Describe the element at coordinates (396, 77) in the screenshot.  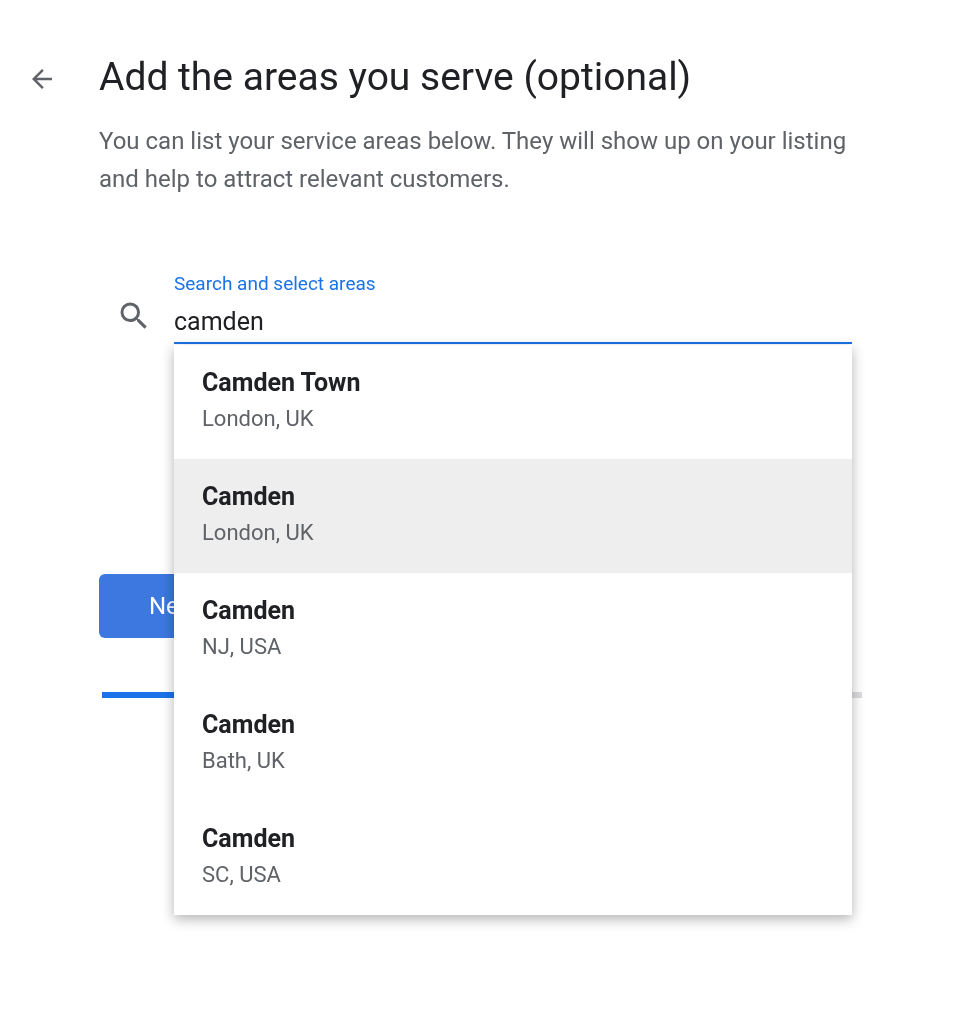
I see `page-title: Add the areas you serve (optional)` at that location.